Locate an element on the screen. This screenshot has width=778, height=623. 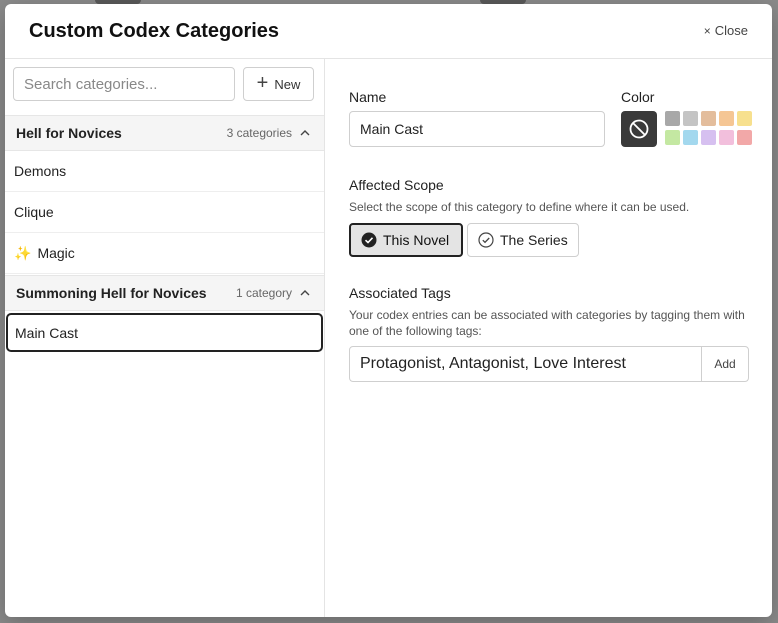
no-color-swatch is located at coordinates (639, 129).